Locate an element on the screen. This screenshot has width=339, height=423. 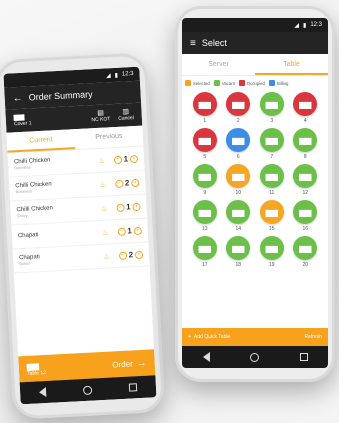
quantity-stepper: − 2 + is located at coordinates (127, 183).